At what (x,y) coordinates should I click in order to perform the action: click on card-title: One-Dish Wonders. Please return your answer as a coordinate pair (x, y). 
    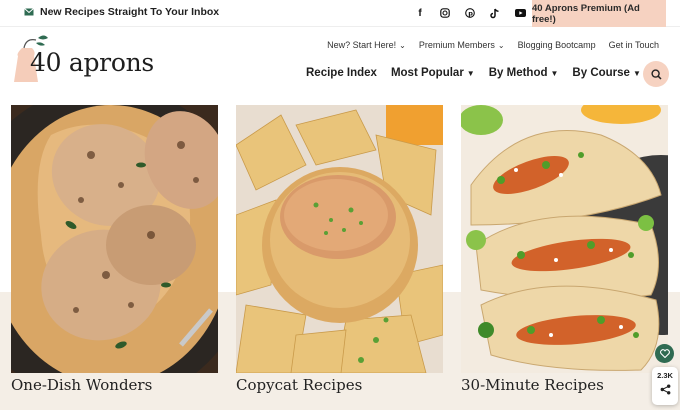
    Looking at the image, I should click on (81, 385).